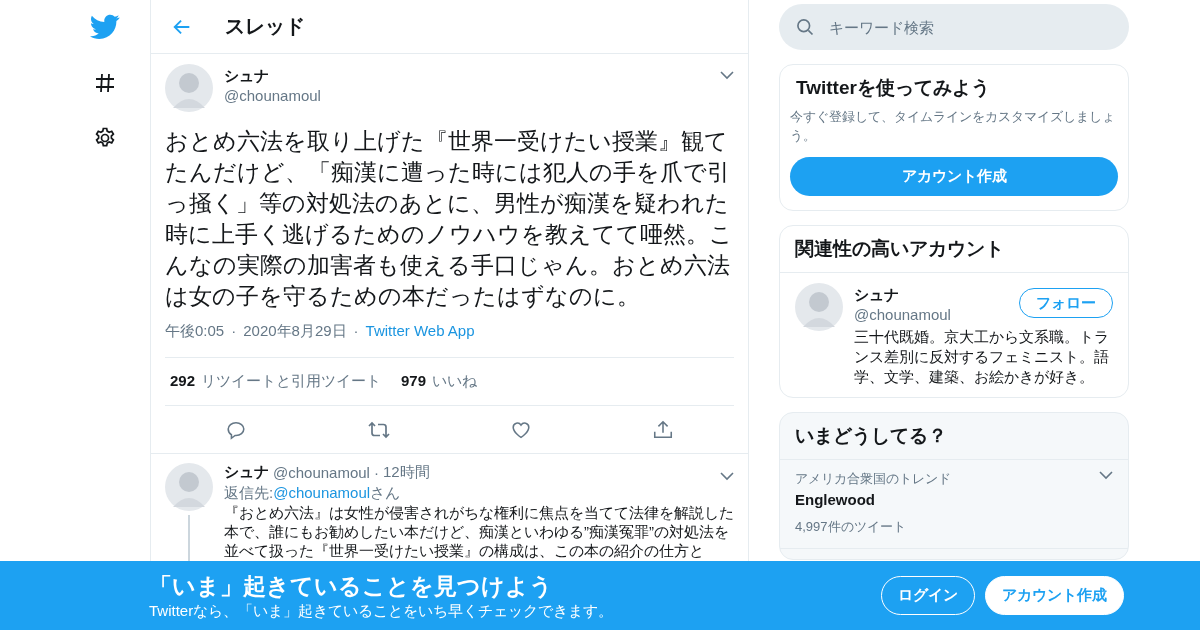 Image resolution: width=1200 pixels, height=630 pixels. What do you see at coordinates (291, 381) in the screenshot?
I see `stat-label: リツイートと引用ツイート` at bounding box center [291, 381].